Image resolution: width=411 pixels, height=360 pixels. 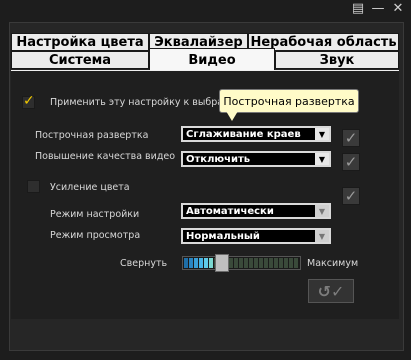 What do you see at coordinates (90, 187) in the screenshot?
I see `color-boost-label: Усиление цвета` at bounding box center [90, 187].